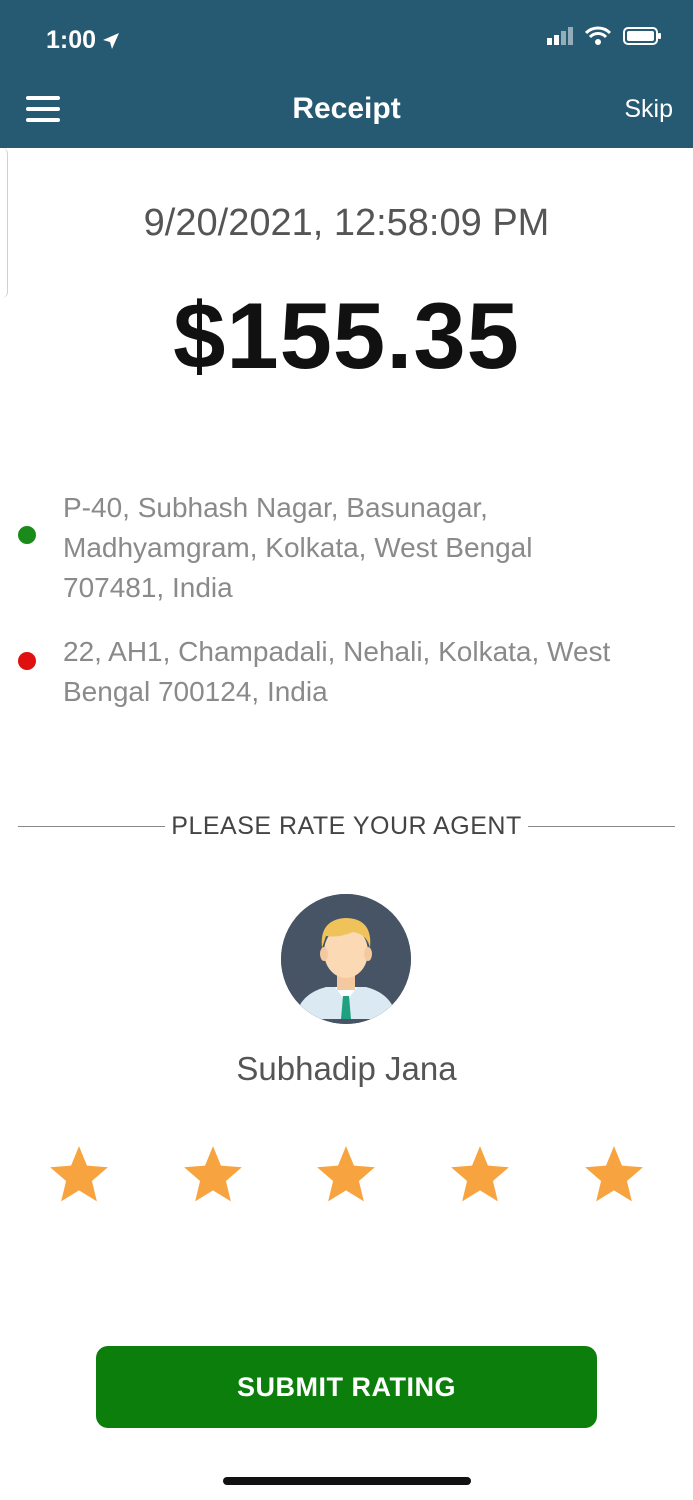  Describe the element at coordinates (148, 587) in the screenshot. I see `pickup-address-line: 707481, India` at that location.